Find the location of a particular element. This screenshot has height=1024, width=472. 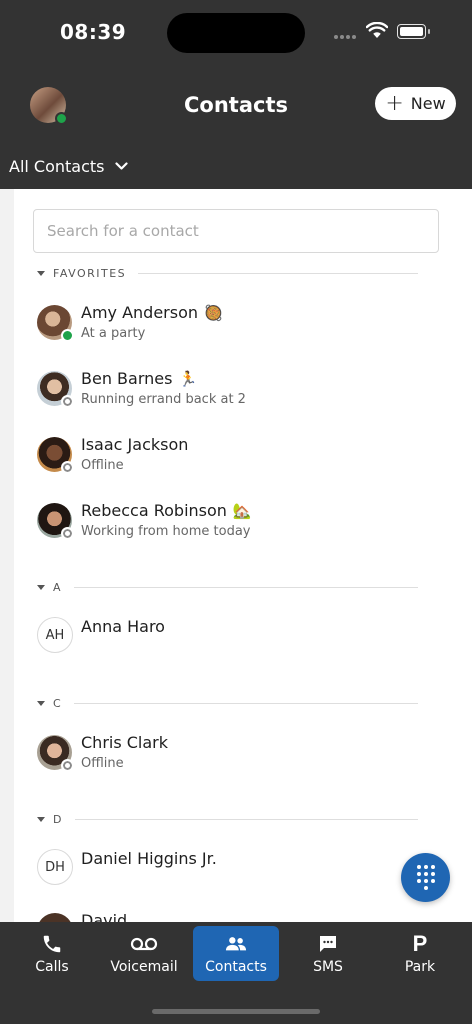

status-emoji: 🥘 is located at coordinates (213, 312).